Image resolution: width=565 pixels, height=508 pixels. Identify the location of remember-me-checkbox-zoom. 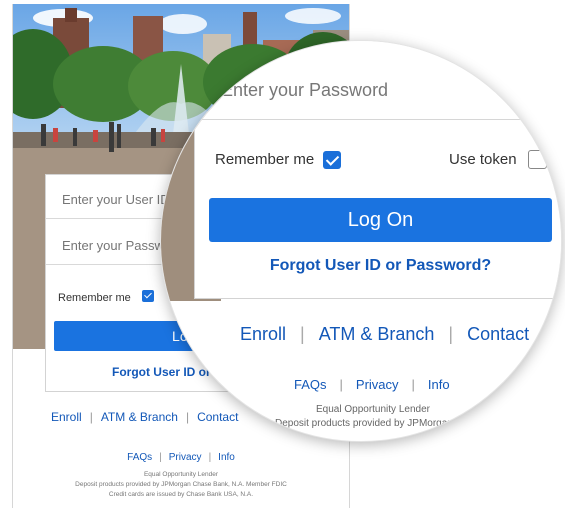
(332, 160).